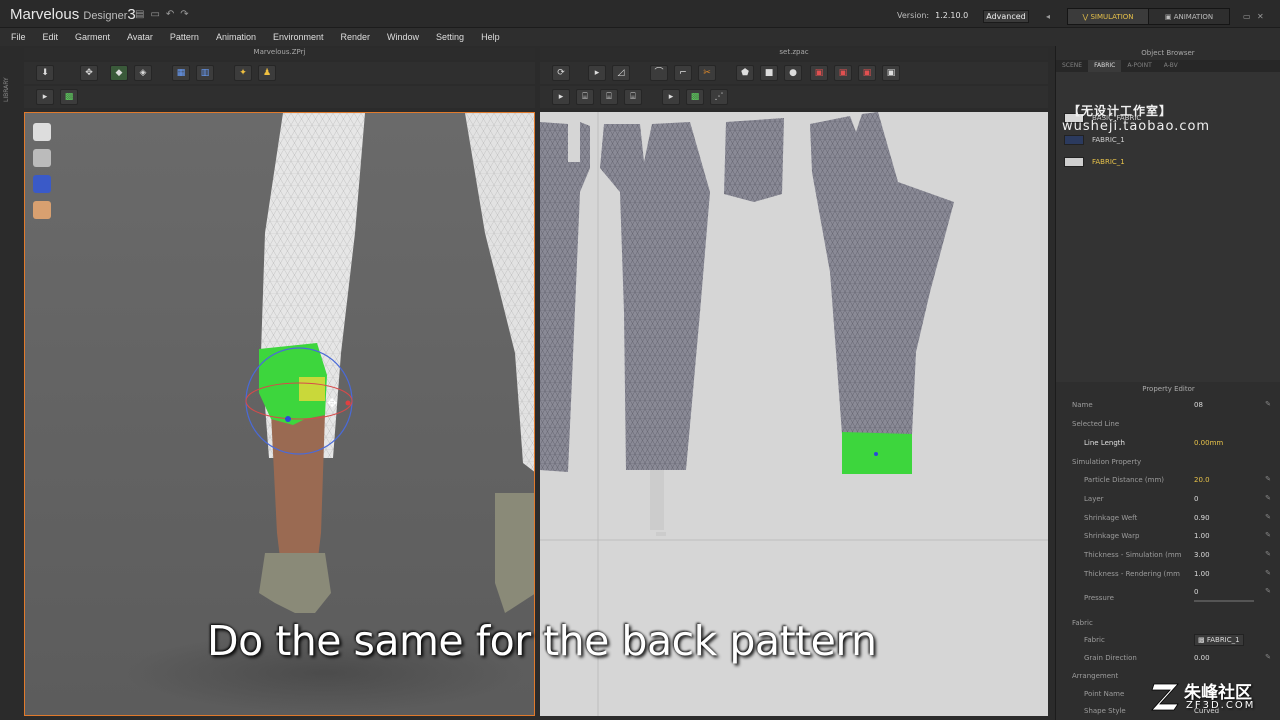  Describe the element at coordinates (561, 97) in the screenshot. I see `segment-sewing-icon: ▸` at that location.